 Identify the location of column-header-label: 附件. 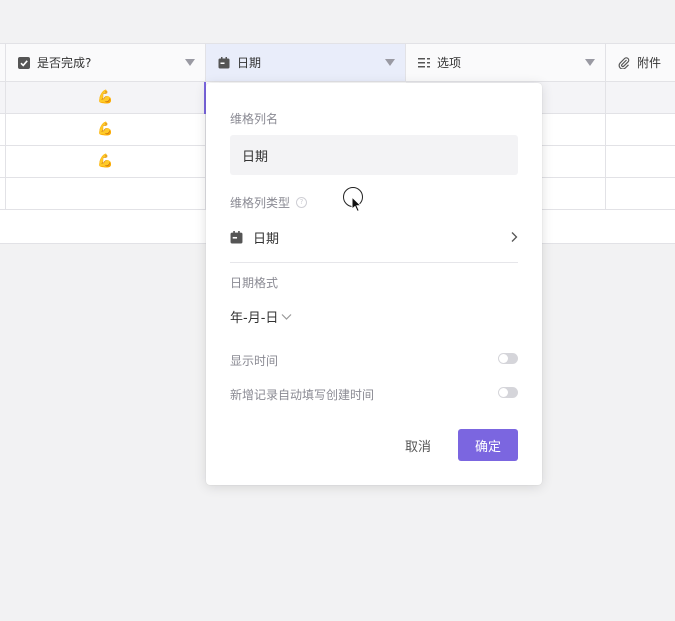
(649, 63).